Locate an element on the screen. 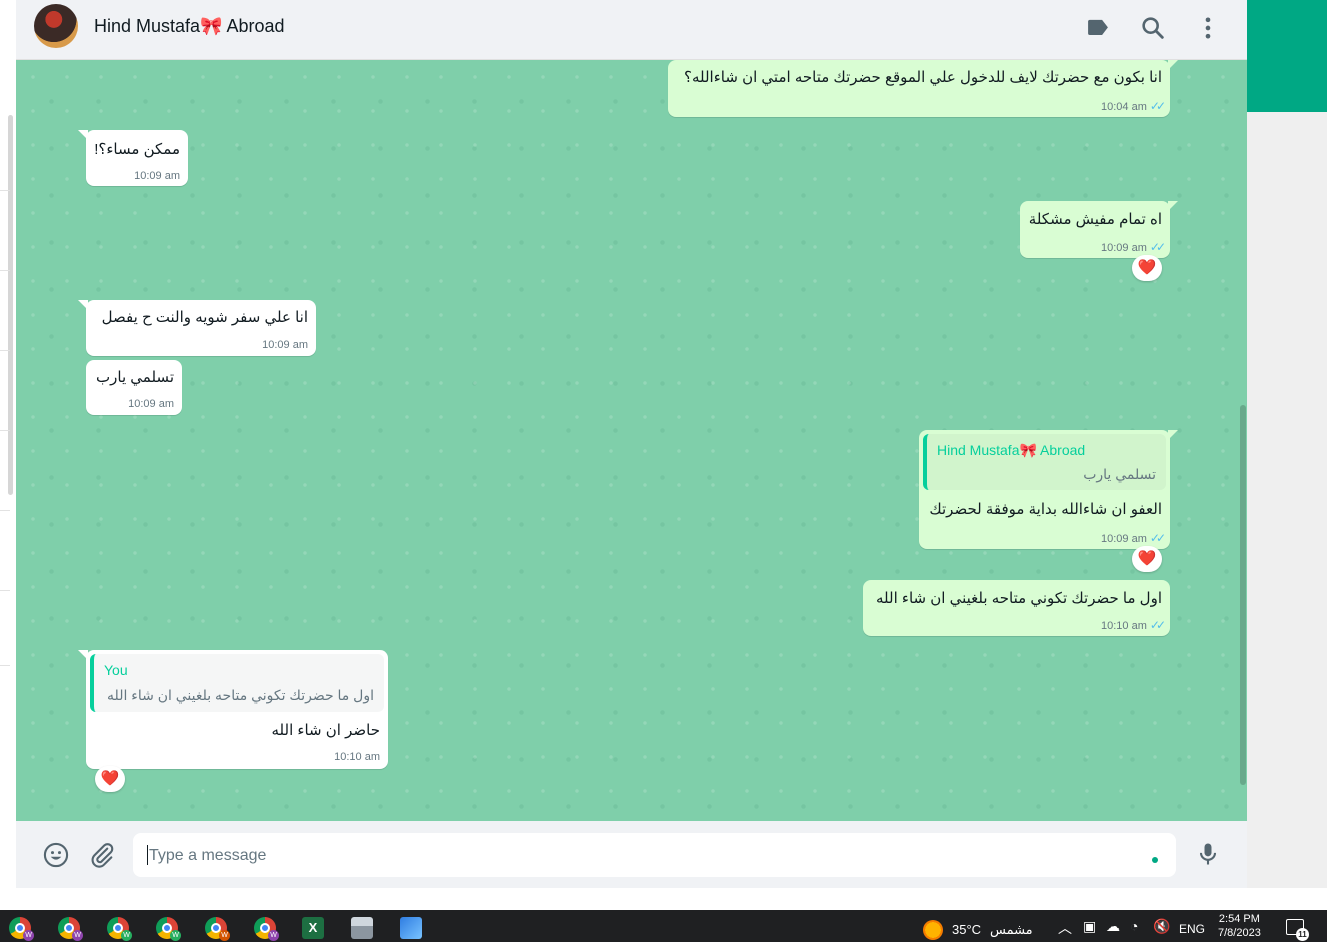 The height and width of the screenshot is (942, 1327). message-text: حاضر ان شاء الله is located at coordinates (325, 730).